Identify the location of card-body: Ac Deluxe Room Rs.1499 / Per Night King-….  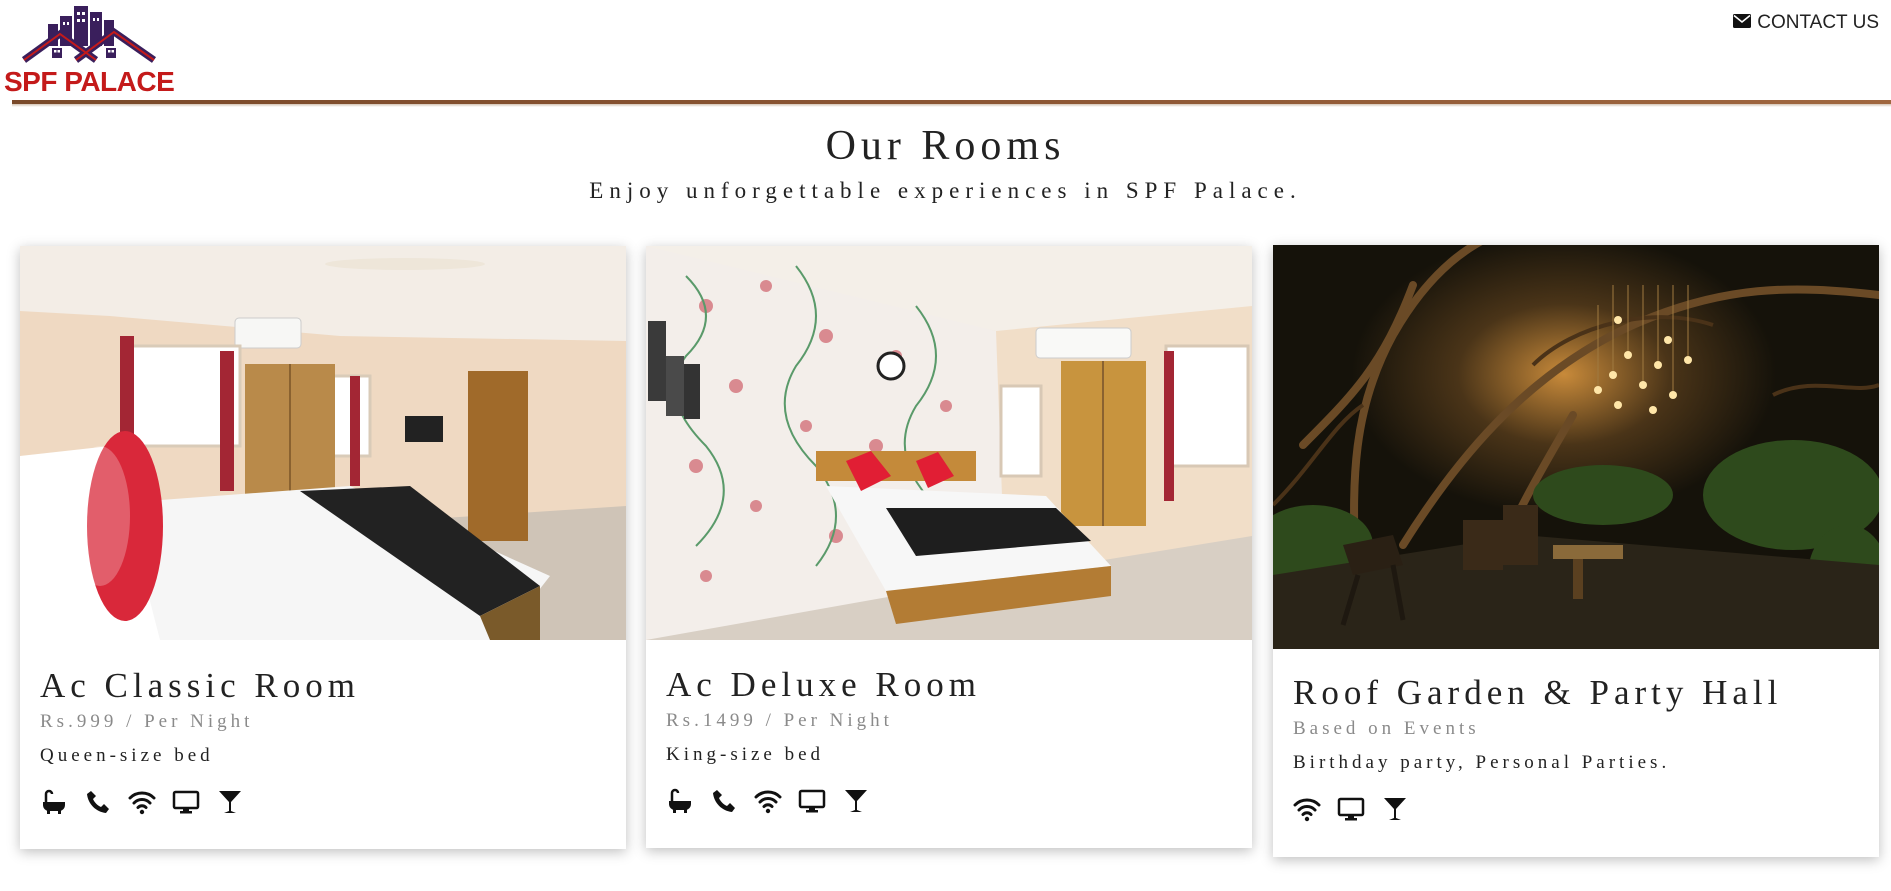
(949, 740).